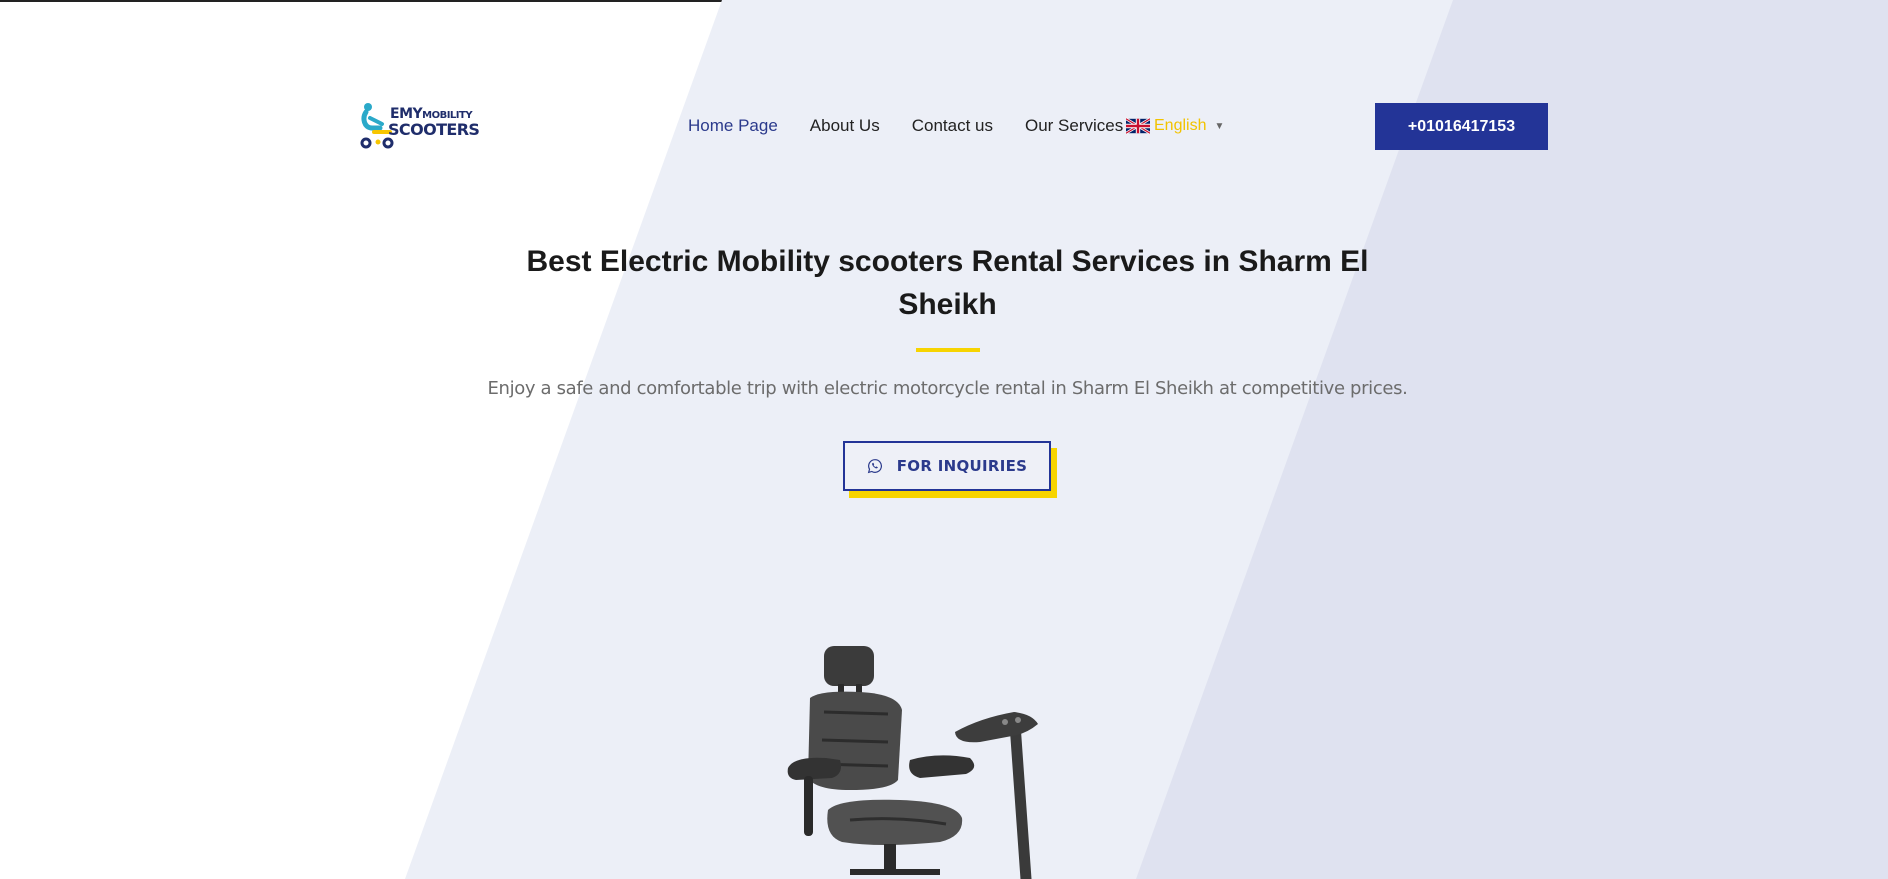 This screenshot has height=879, width=1888. What do you see at coordinates (874, 466) in the screenshot?
I see `whatsapp-icon` at bounding box center [874, 466].